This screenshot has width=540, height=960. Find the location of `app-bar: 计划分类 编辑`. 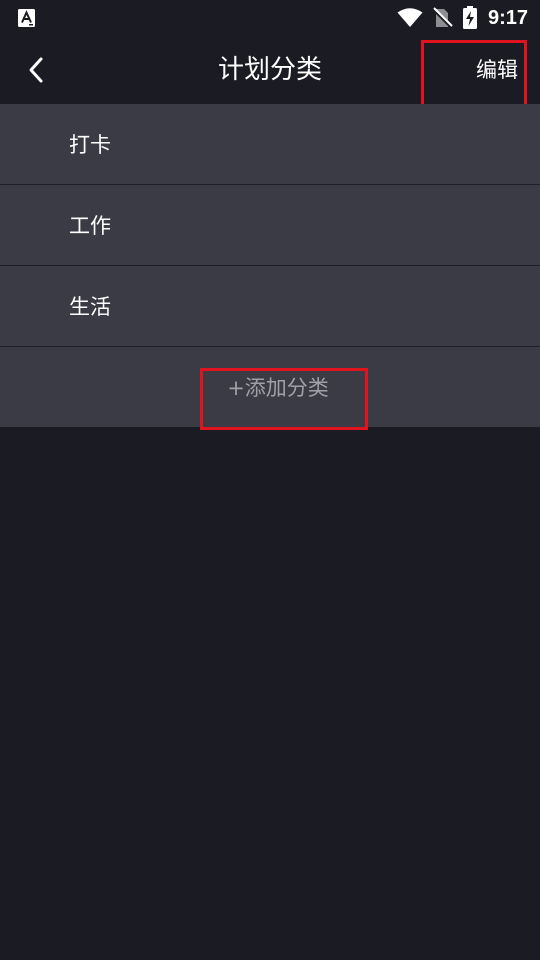

app-bar: 计划分类 编辑 is located at coordinates (270, 70).